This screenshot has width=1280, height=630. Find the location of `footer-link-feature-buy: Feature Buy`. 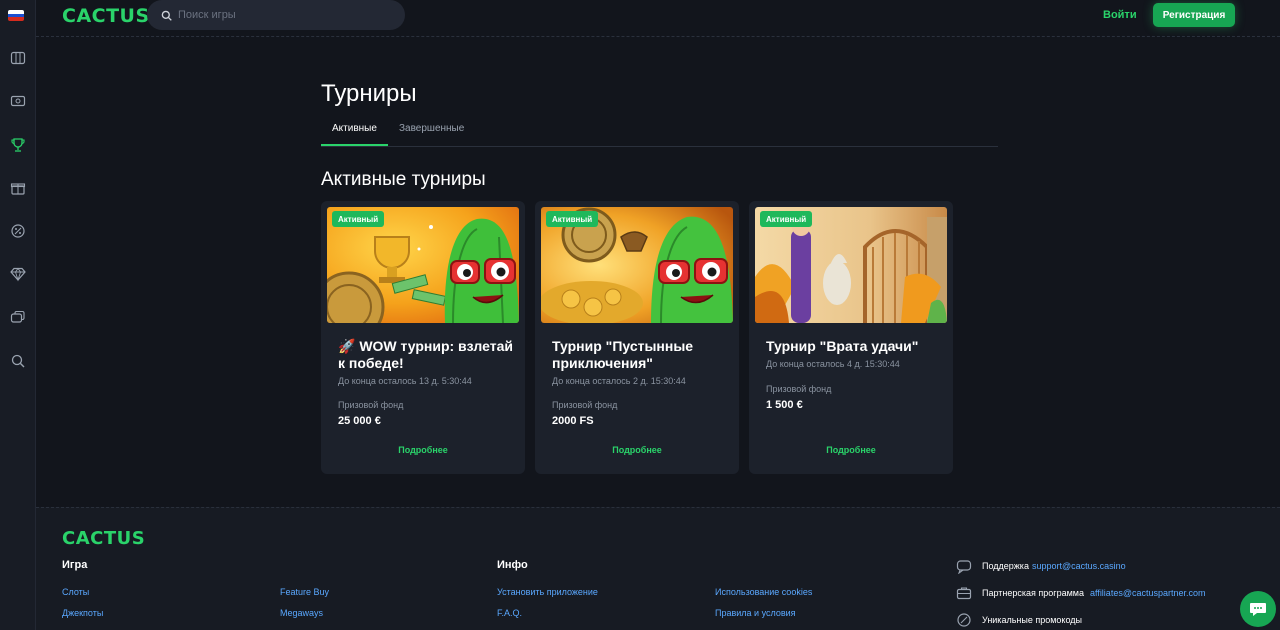

footer-link-feature-buy: Feature Buy is located at coordinates (304, 592).